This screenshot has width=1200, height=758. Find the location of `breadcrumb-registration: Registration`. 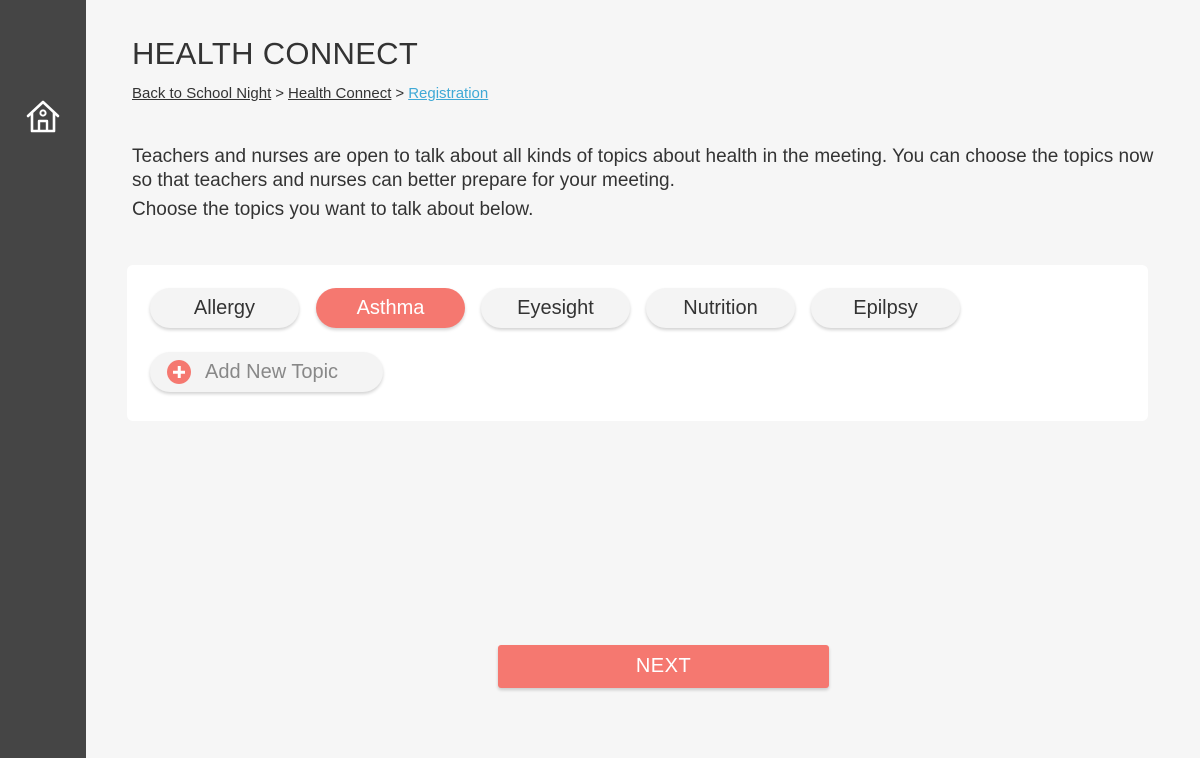

breadcrumb-registration: Registration is located at coordinates (448, 93).